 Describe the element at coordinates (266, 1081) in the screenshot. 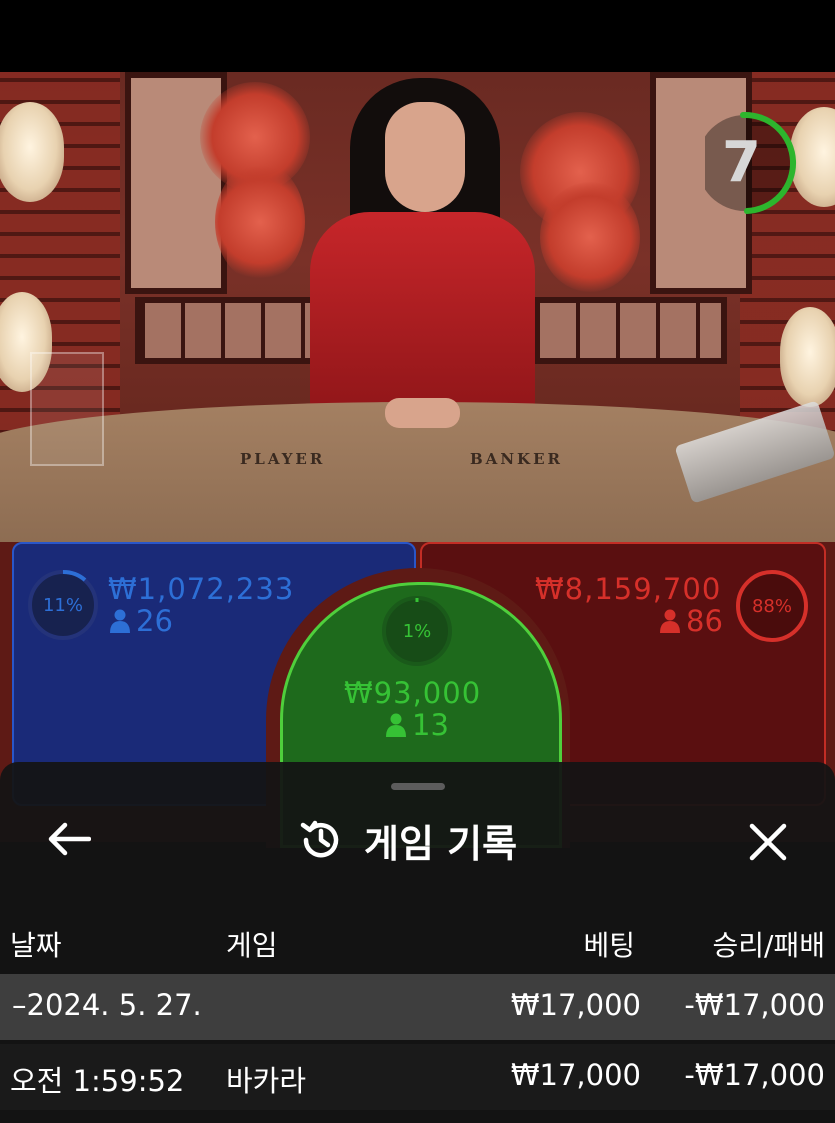

I see `row-game: 바카라` at that location.